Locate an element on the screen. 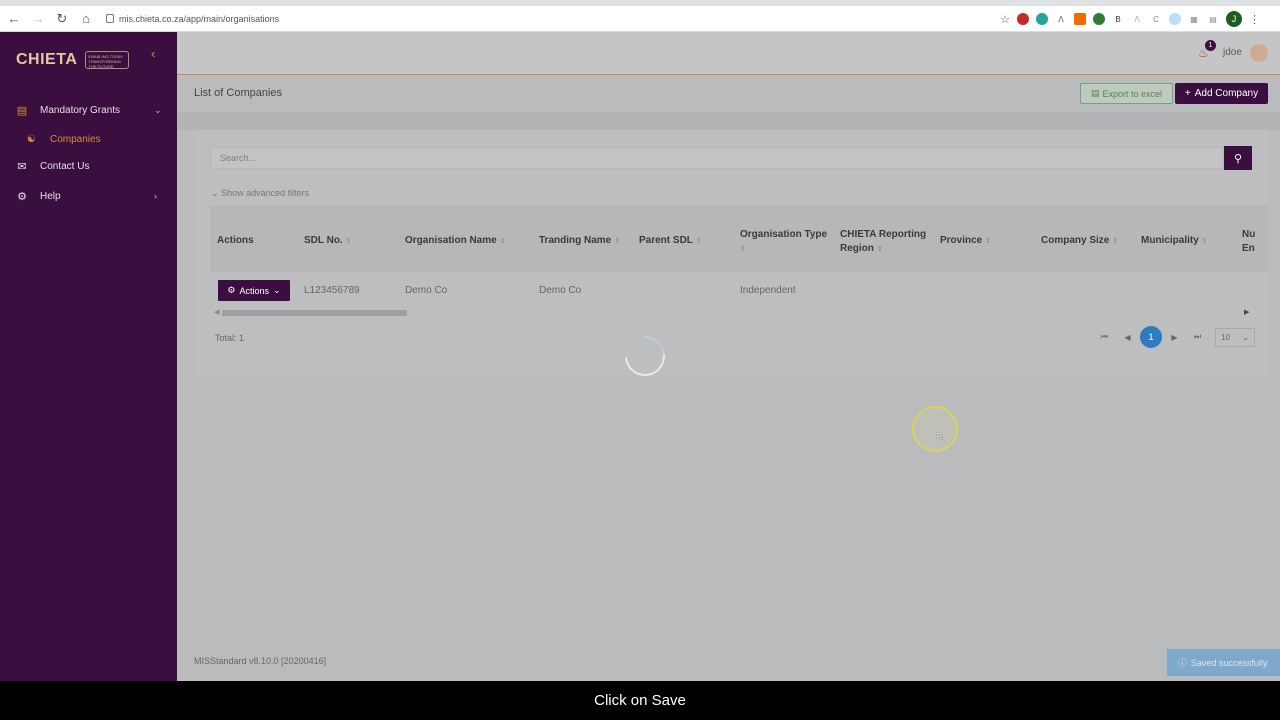 The image size is (1280, 720). pagination: ⏮ ◀ 1 ▶ ⏭ 10 ⌄ is located at coordinates (1174, 337).